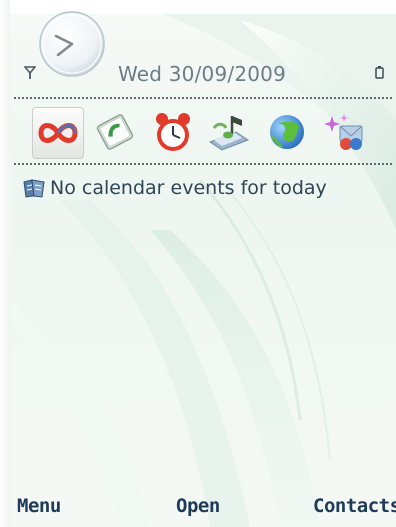 Image resolution: width=396 pixels, height=527 pixels. I want to click on open-softkey: Open, so click(198, 506).